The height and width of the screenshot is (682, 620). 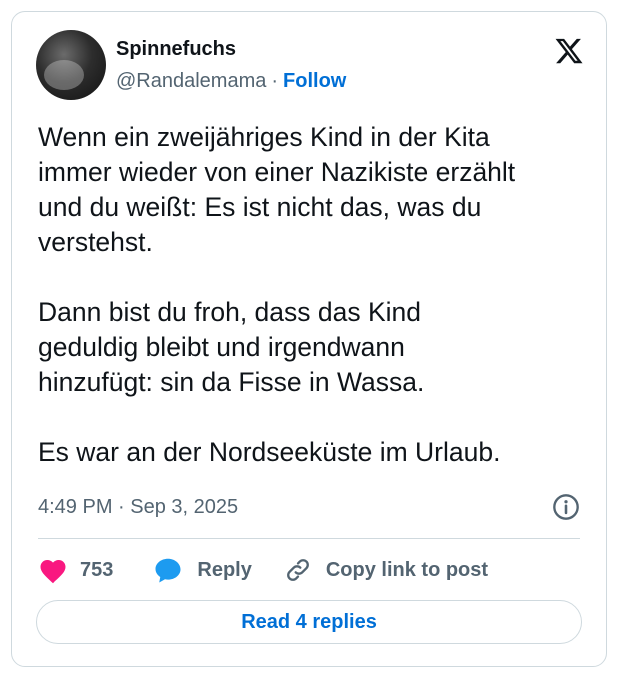 What do you see at coordinates (566, 507) in the screenshot?
I see `info-icon` at bounding box center [566, 507].